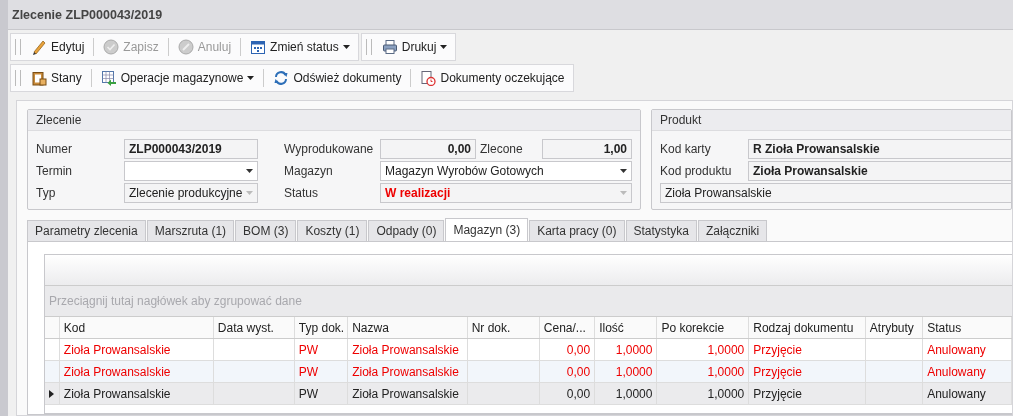 Image resolution: width=1013 pixels, height=416 pixels. I want to click on field-label: Zlecone, so click(501, 149).